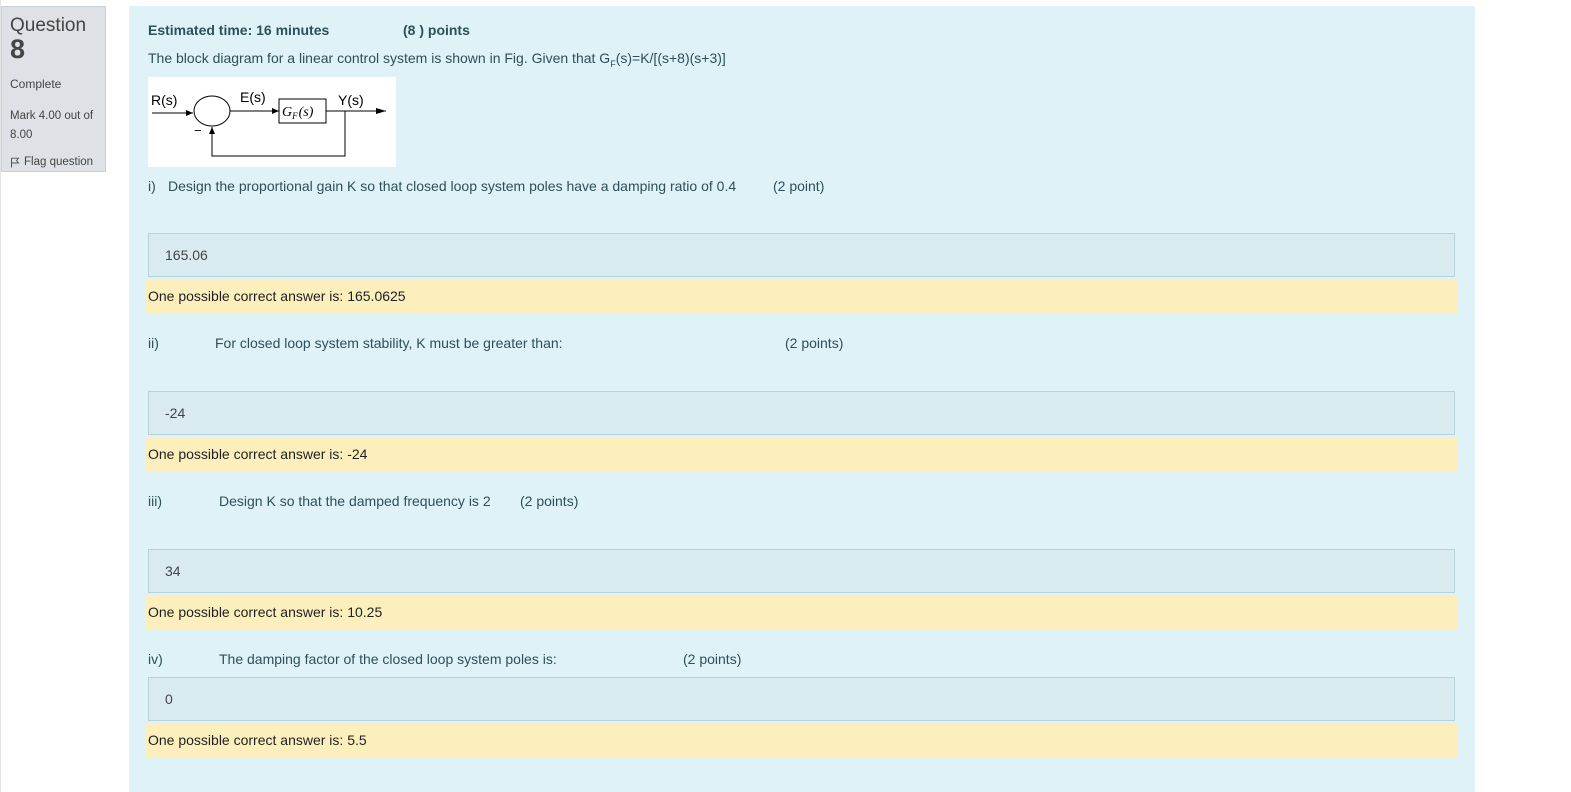  Describe the element at coordinates (164, 100) in the screenshot. I see `label-input: R(s)` at that location.